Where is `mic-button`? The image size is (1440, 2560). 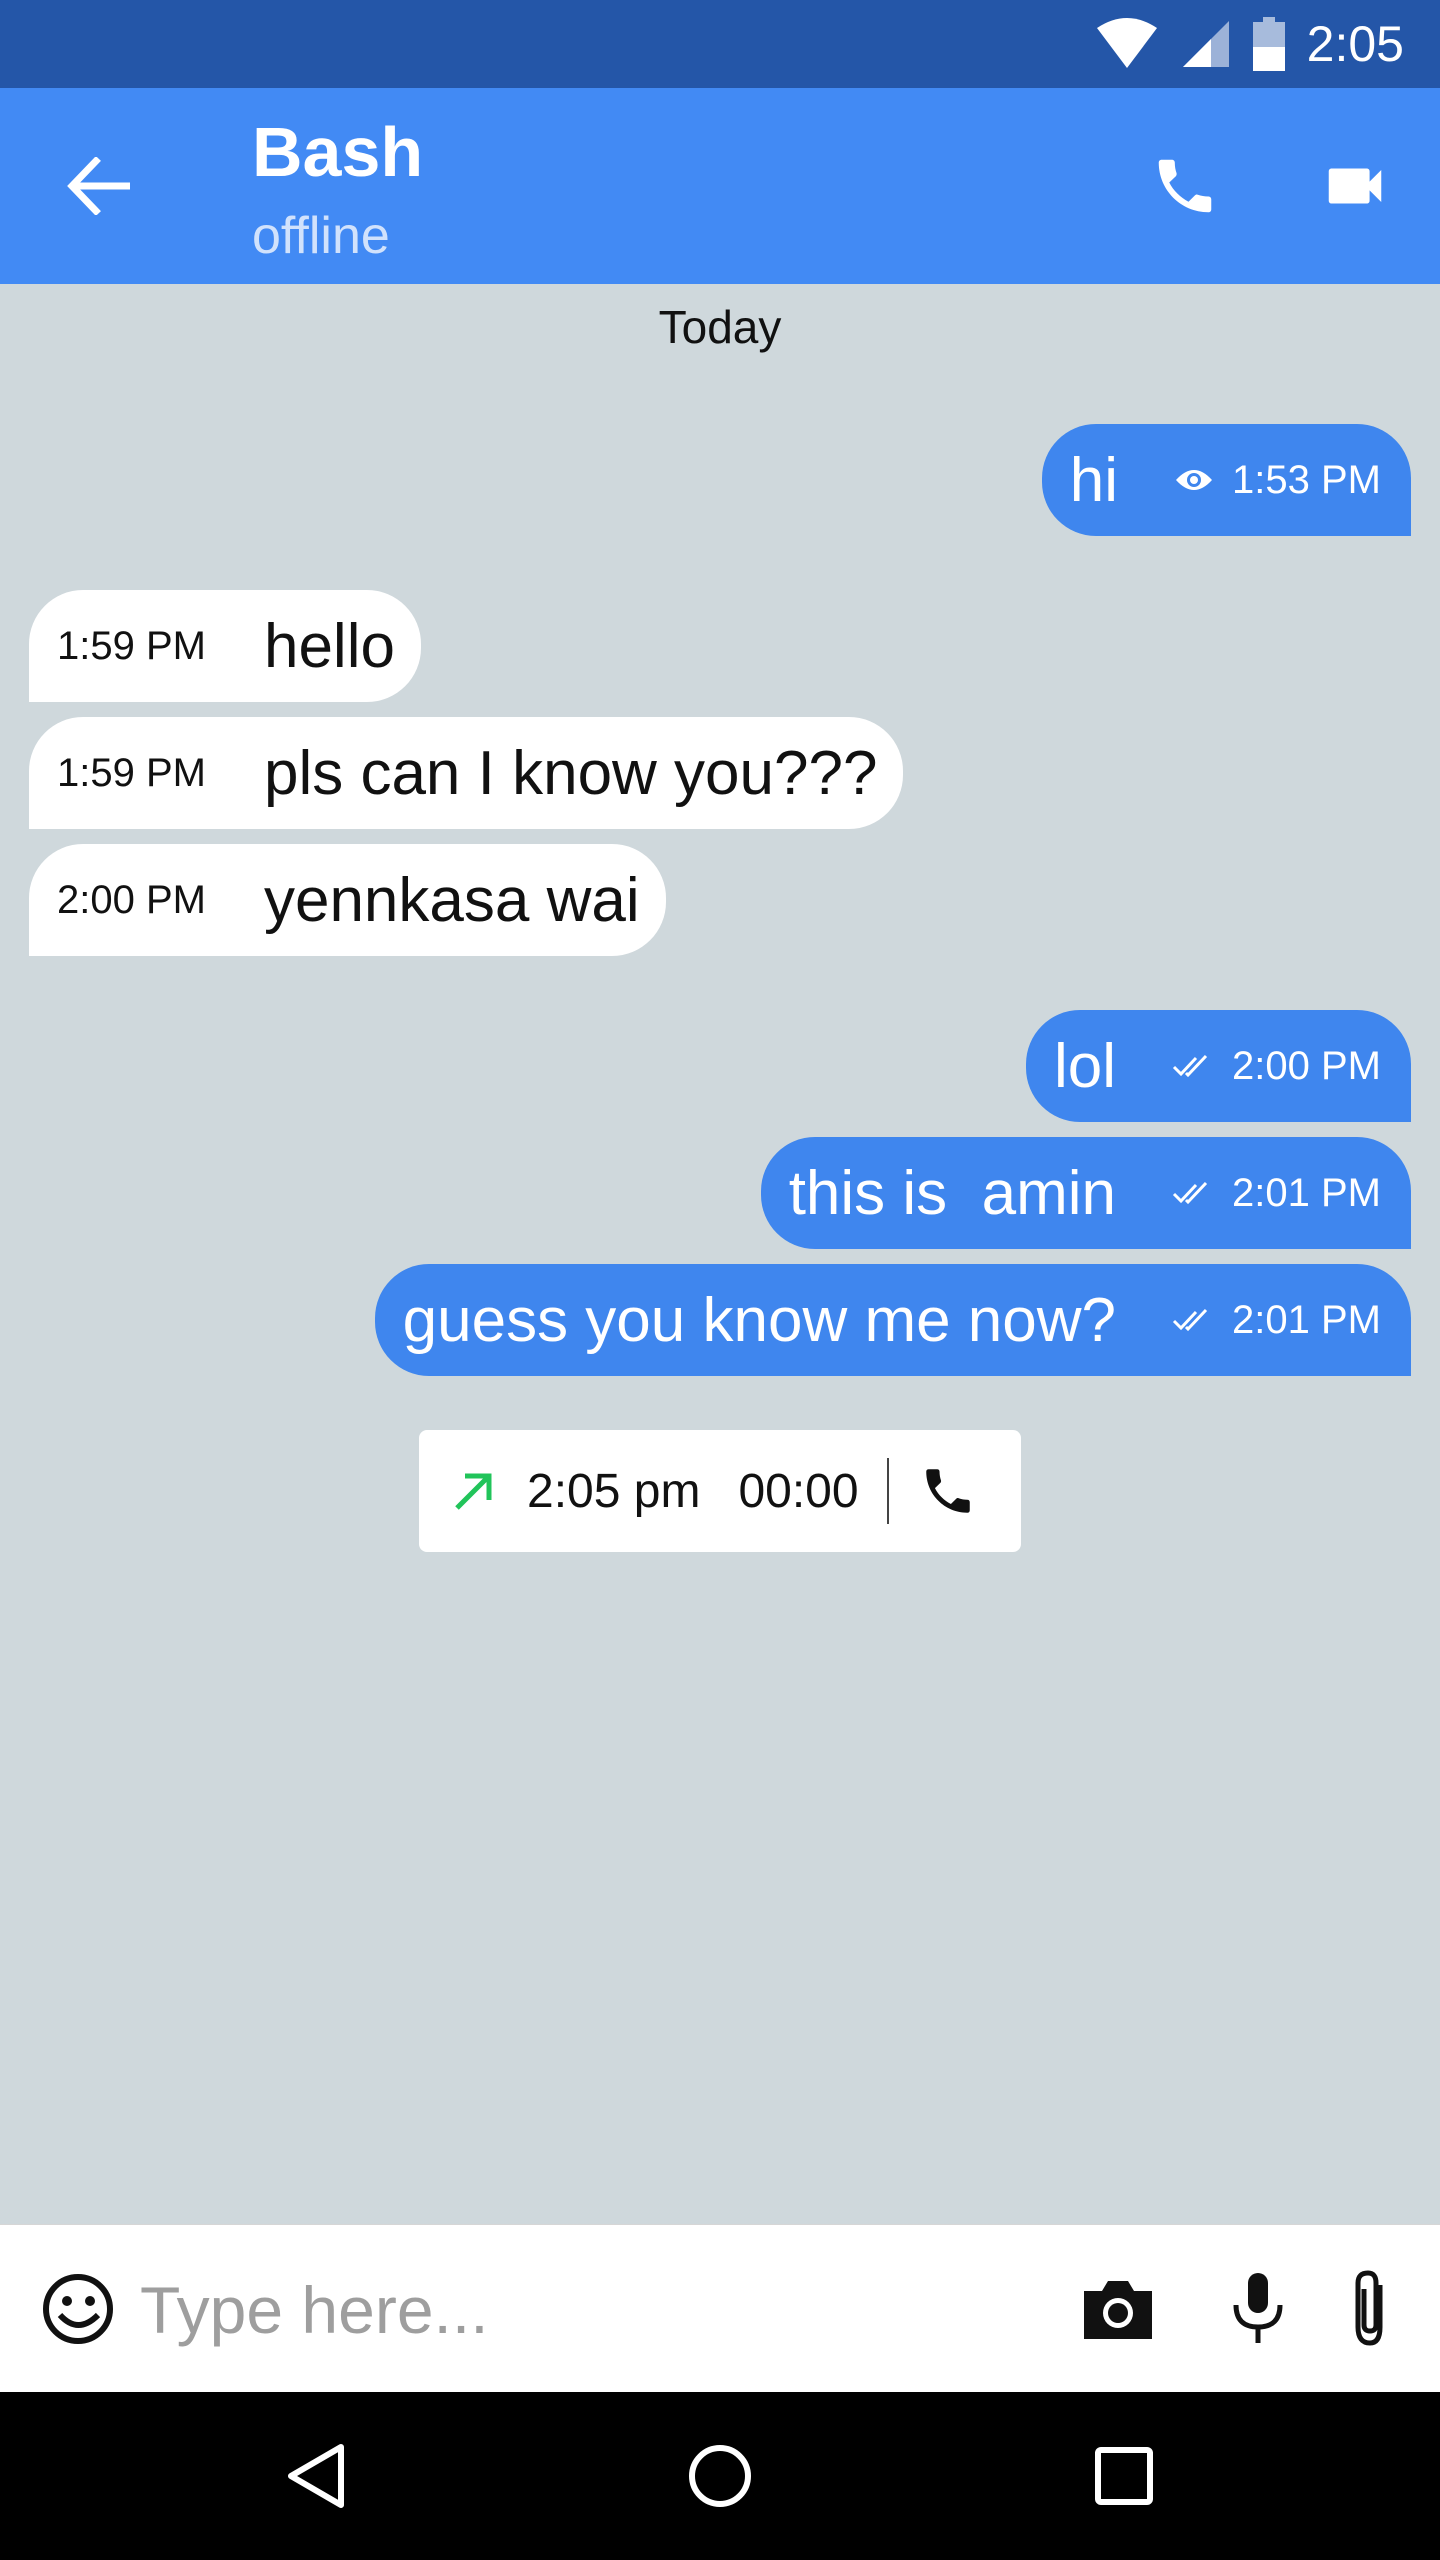
mic-button is located at coordinates (1258, 2309).